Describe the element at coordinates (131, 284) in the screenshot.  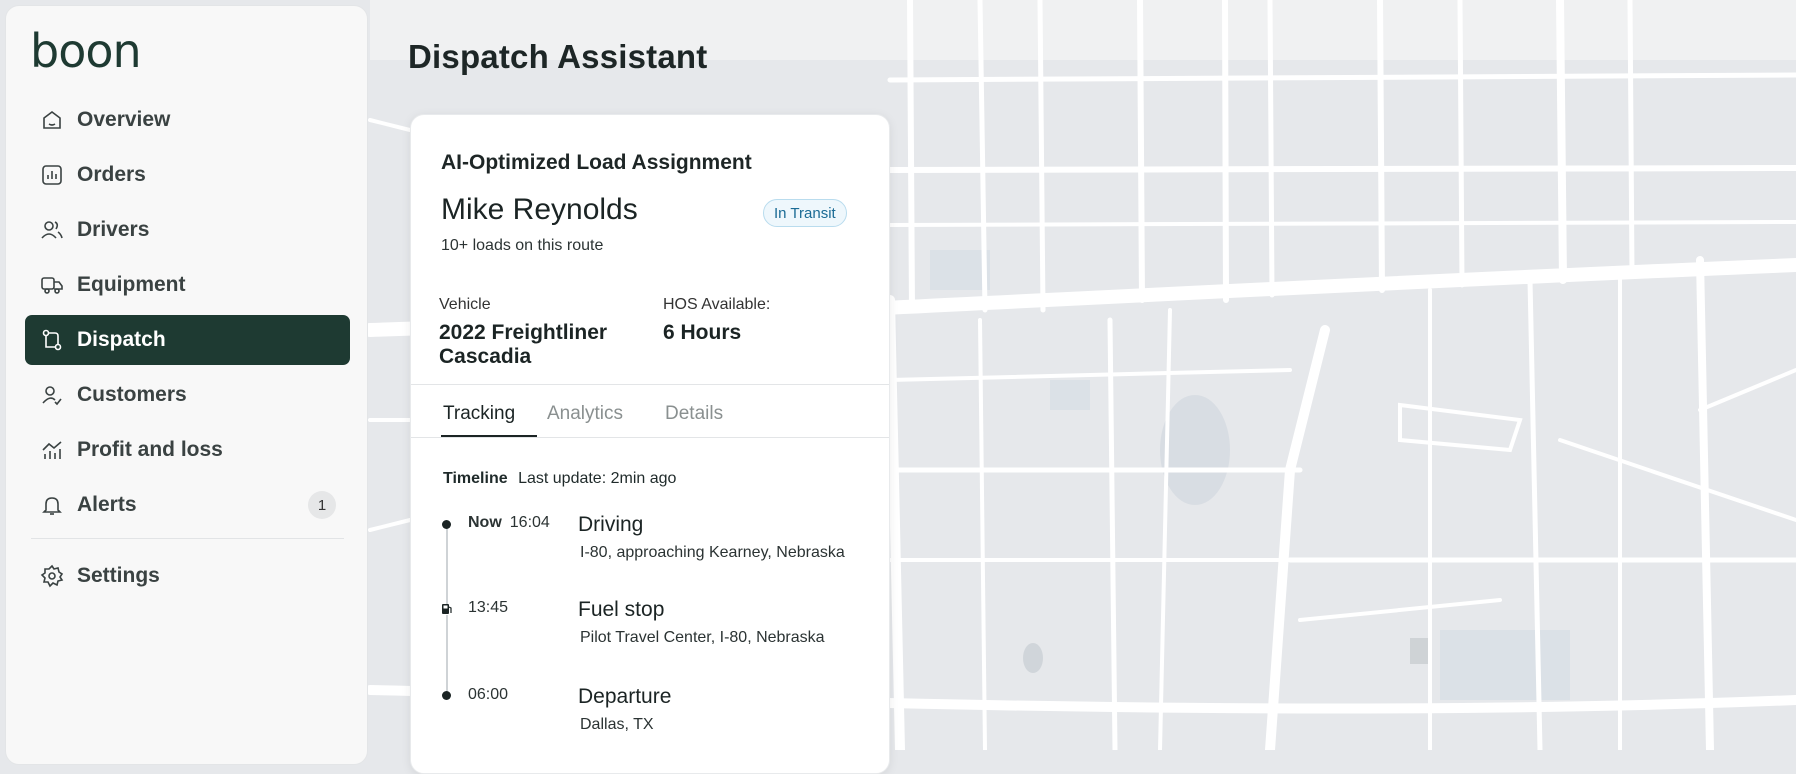
I see `sidebar-item-label: Equipment` at that location.